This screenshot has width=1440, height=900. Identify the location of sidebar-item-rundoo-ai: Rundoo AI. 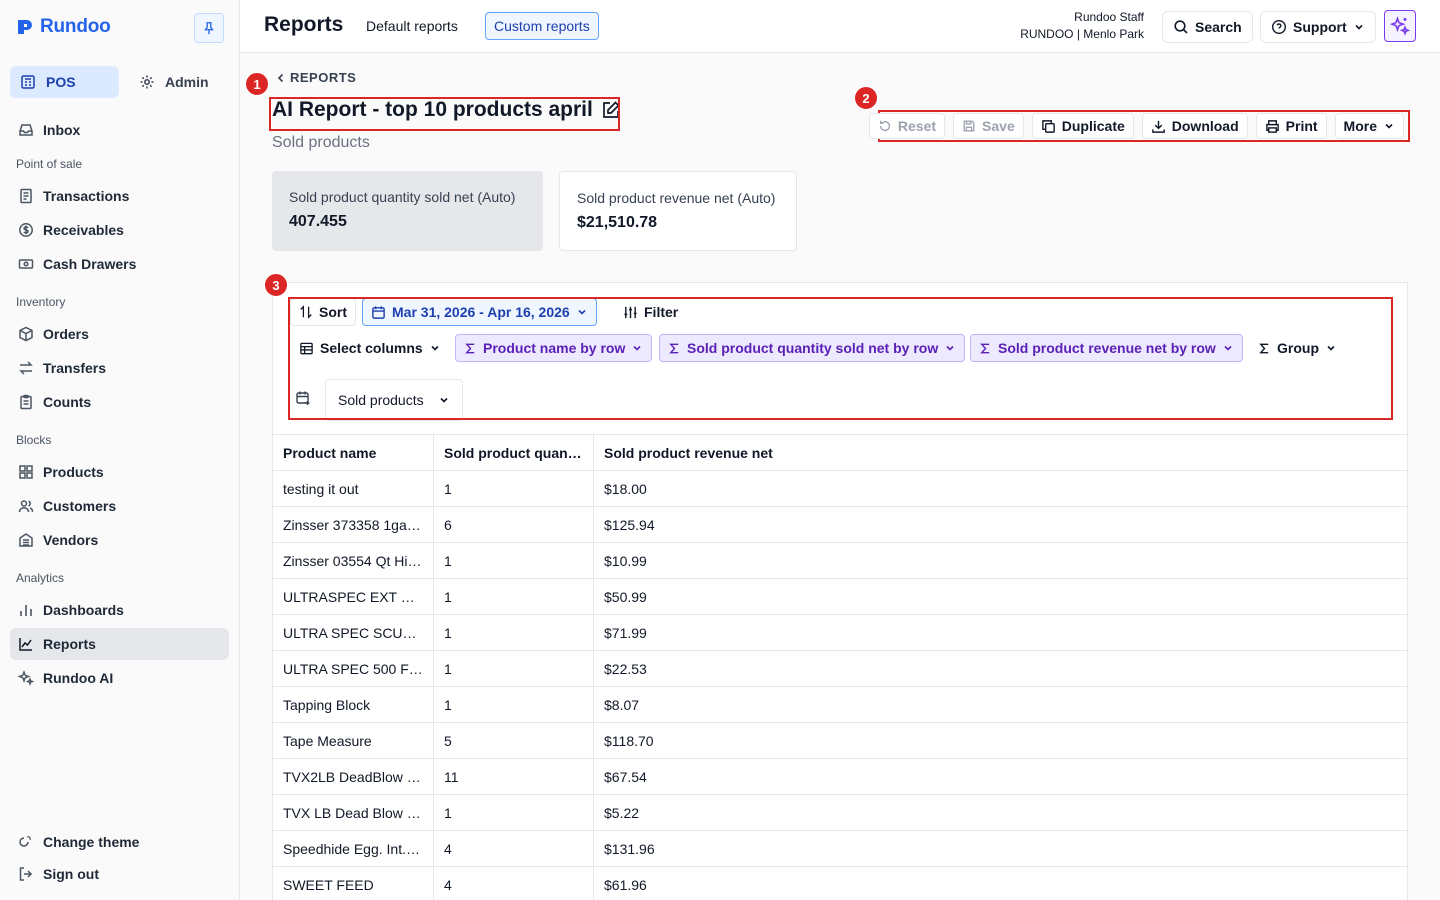
(119, 678).